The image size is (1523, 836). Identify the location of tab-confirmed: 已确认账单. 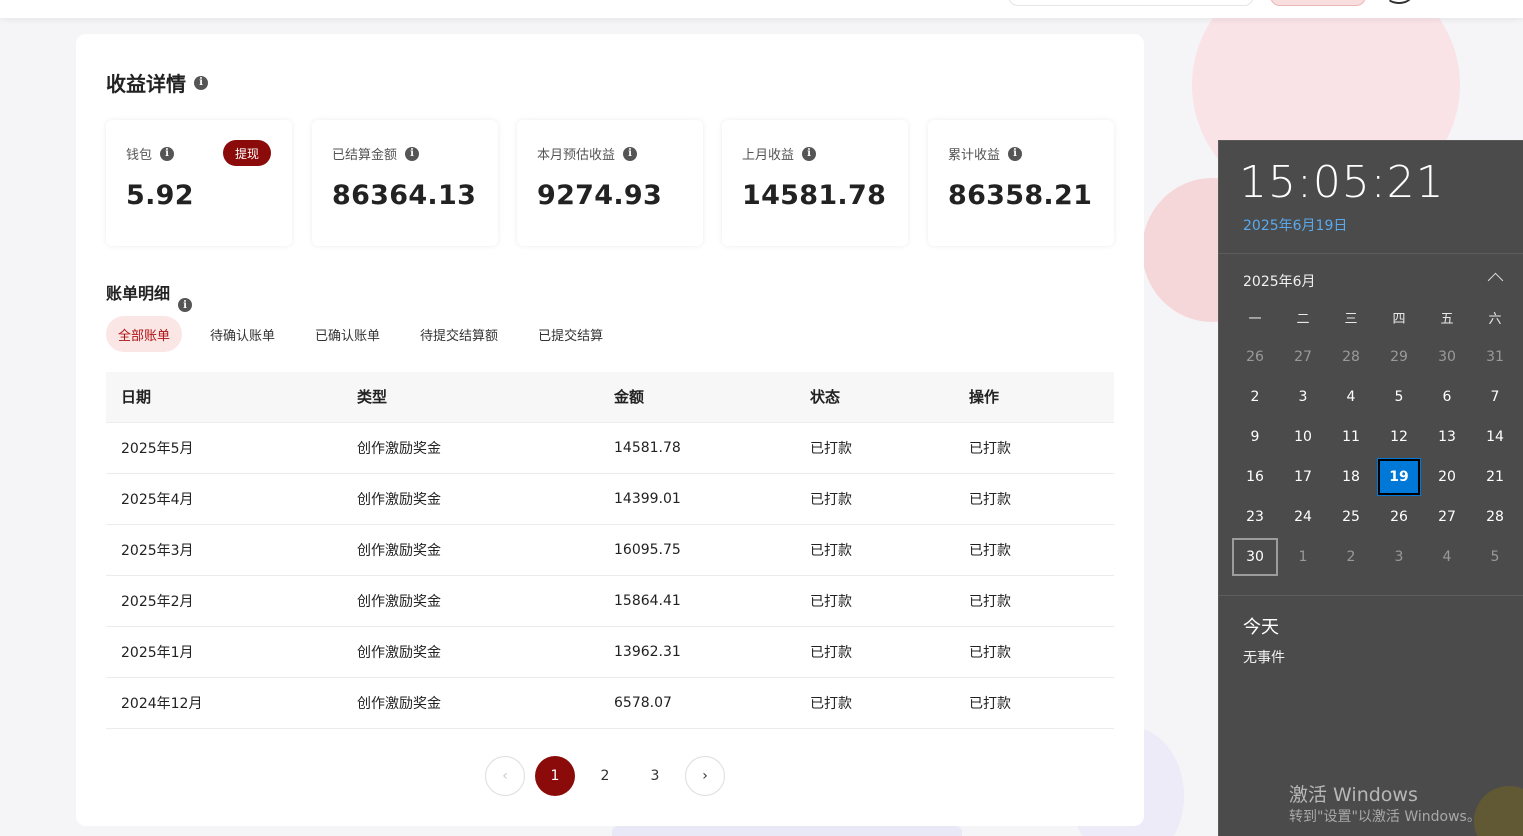
(347, 334).